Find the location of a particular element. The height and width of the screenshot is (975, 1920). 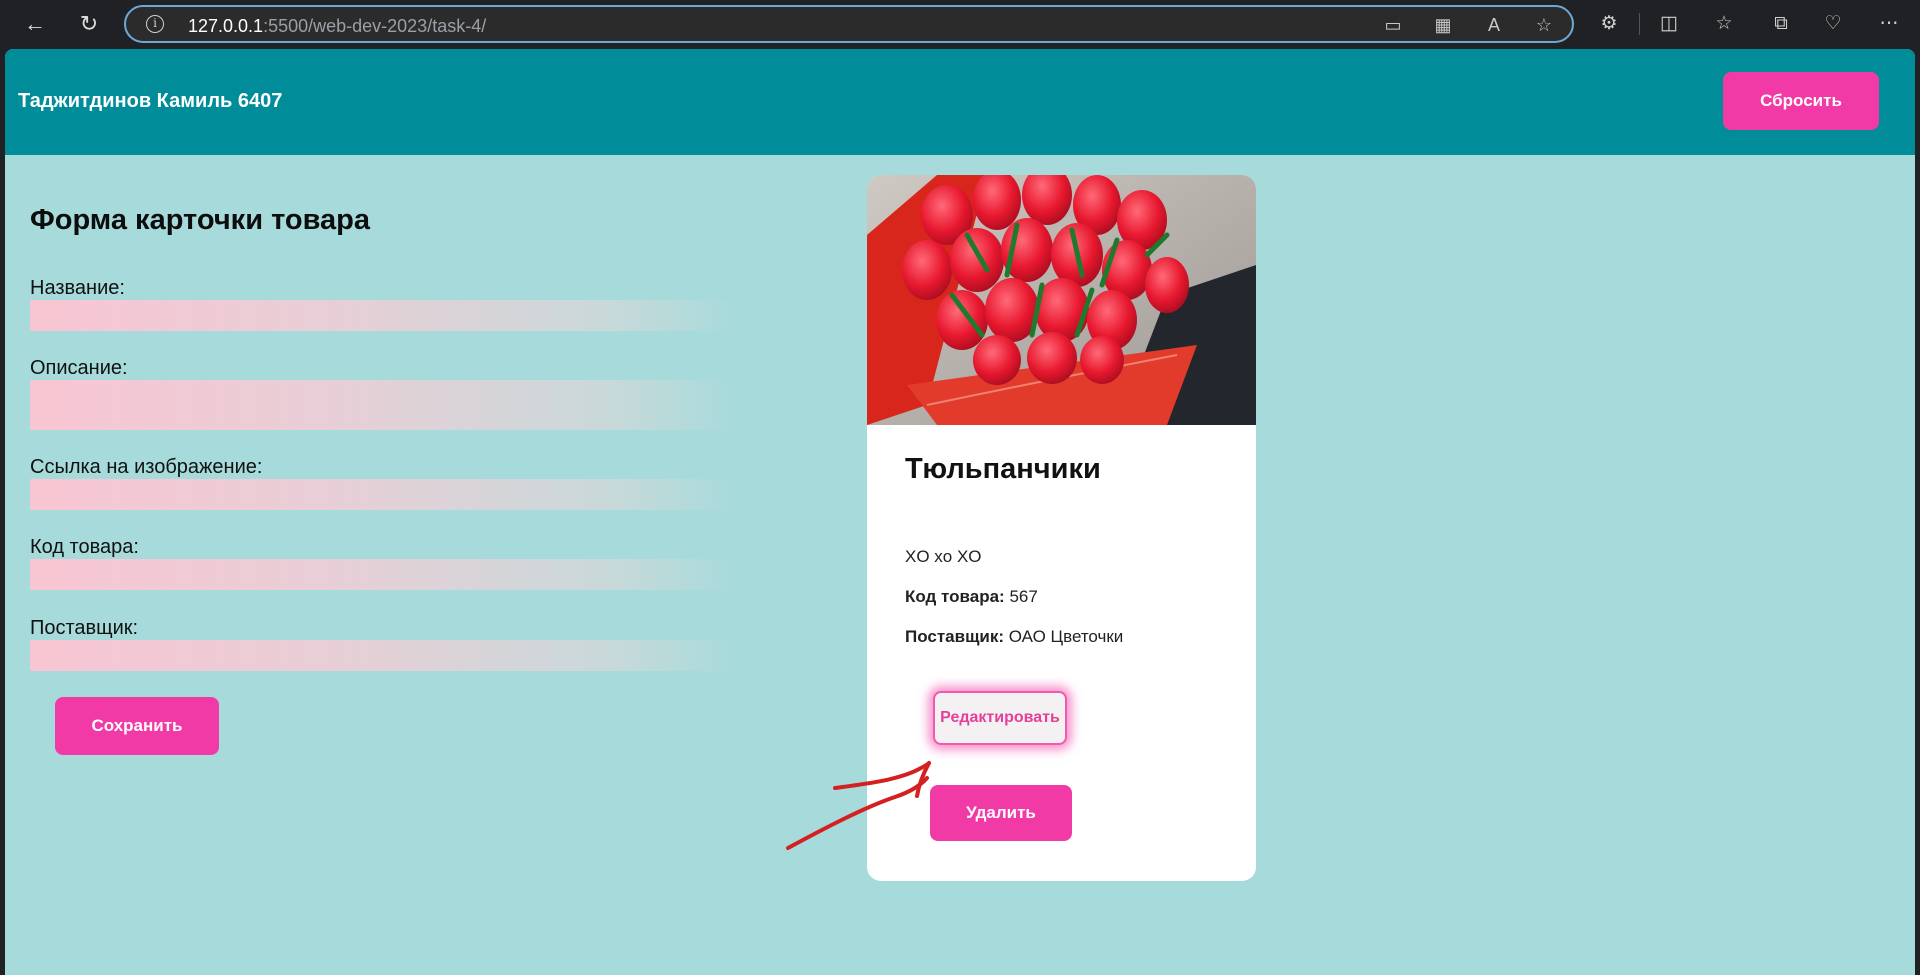

supplier-value: ОАО Цветочки is located at coordinates (1066, 636).